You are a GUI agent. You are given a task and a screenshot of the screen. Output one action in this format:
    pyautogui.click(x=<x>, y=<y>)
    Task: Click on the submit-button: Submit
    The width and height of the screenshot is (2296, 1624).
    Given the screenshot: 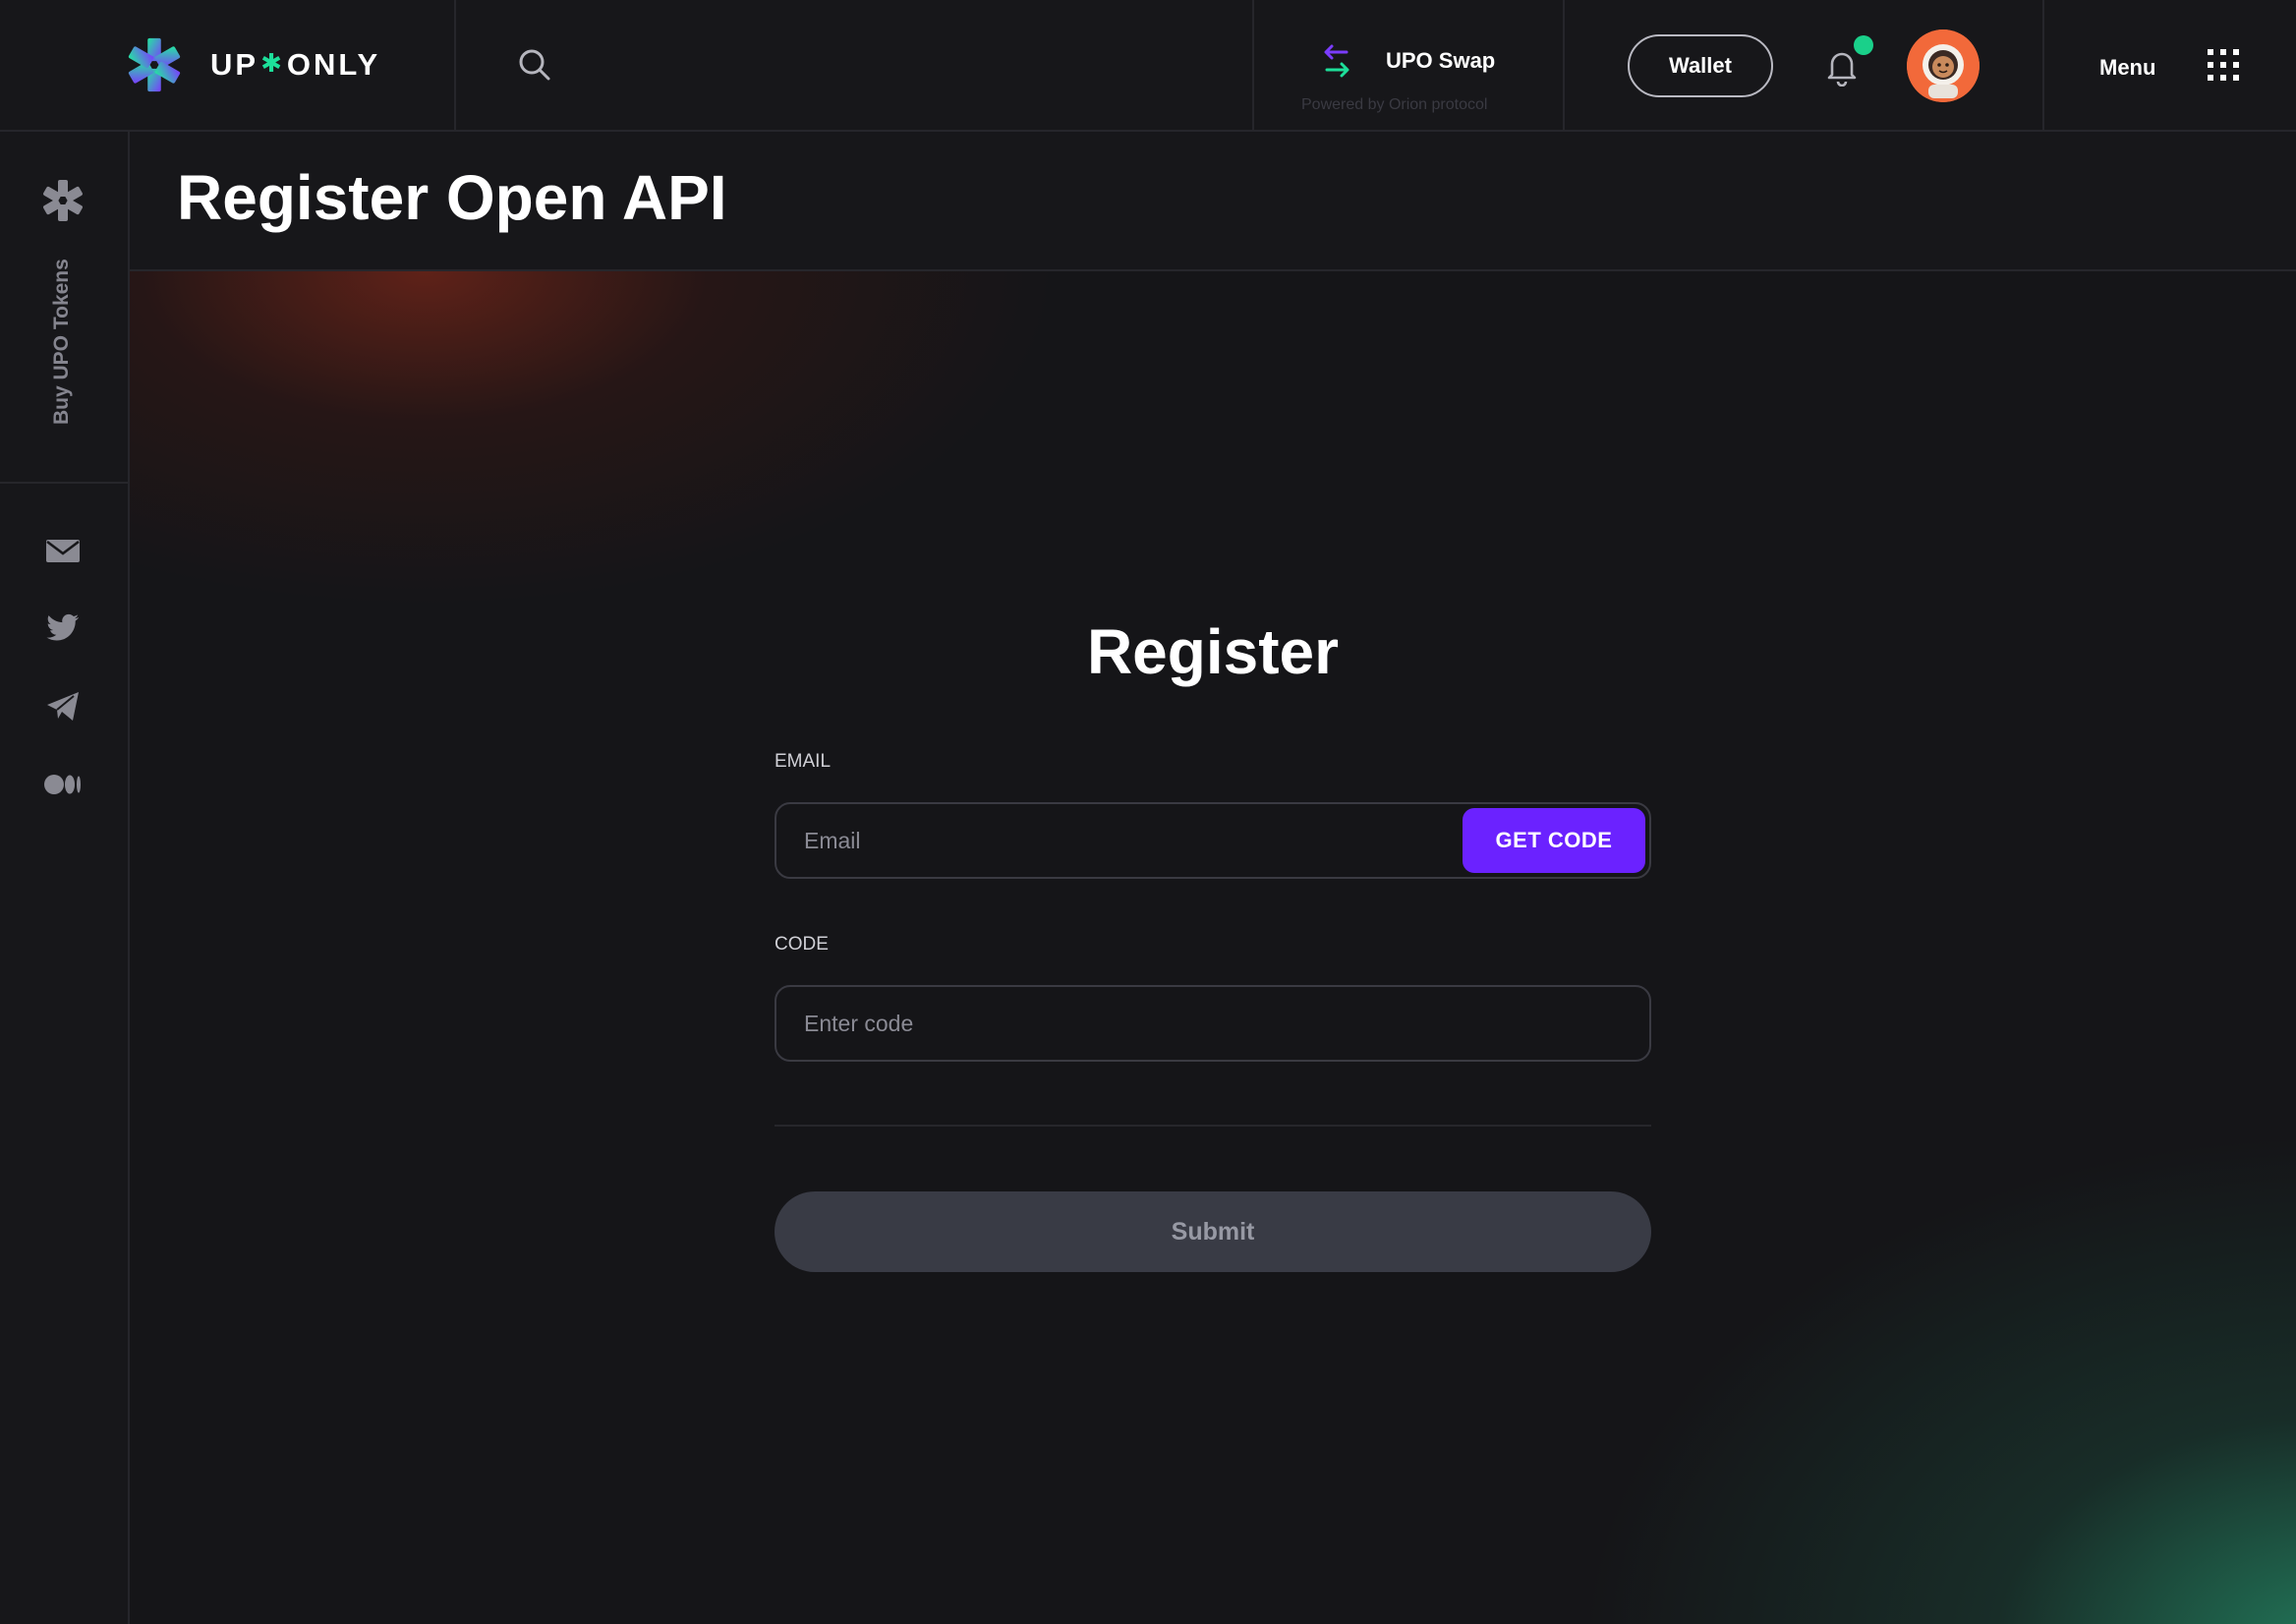 What is the action you would take?
    pyautogui.click(x=1213, y=1231)
    